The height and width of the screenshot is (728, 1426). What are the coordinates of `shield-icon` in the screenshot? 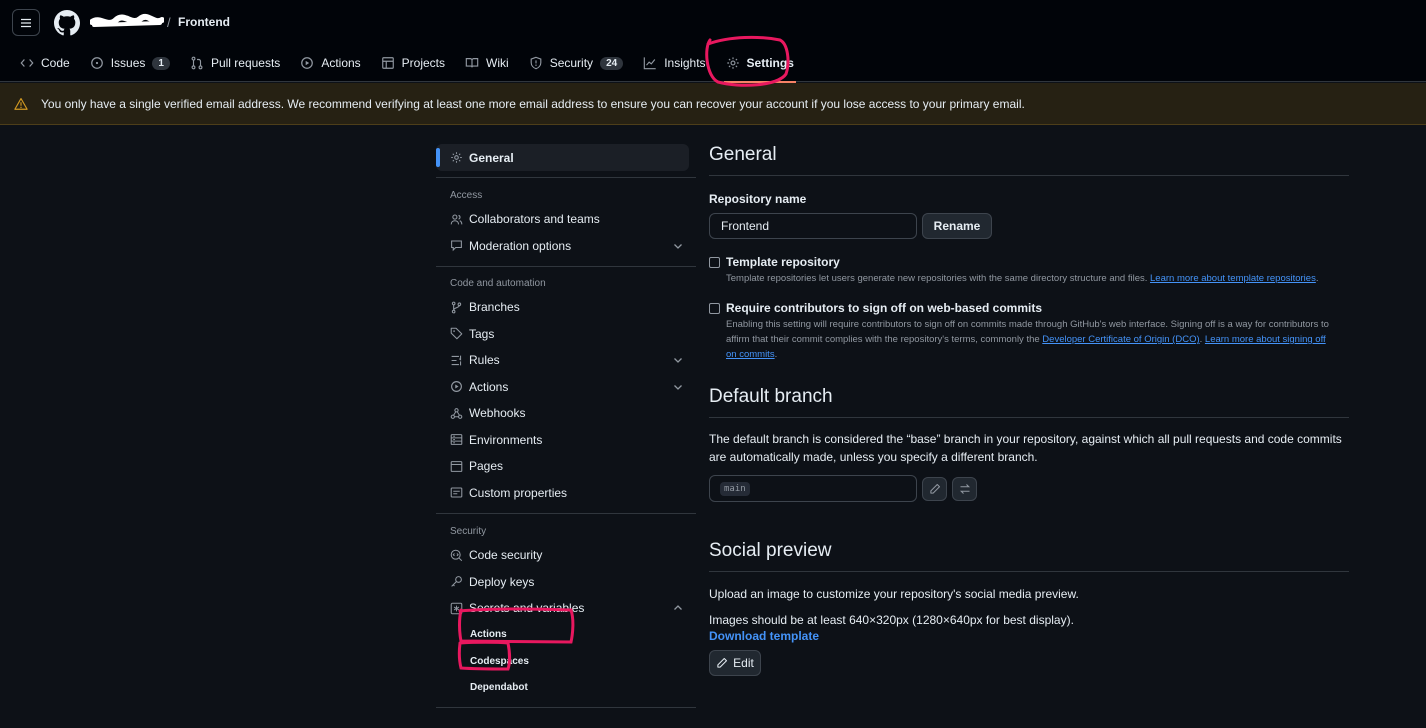 It's located at (536, 63).